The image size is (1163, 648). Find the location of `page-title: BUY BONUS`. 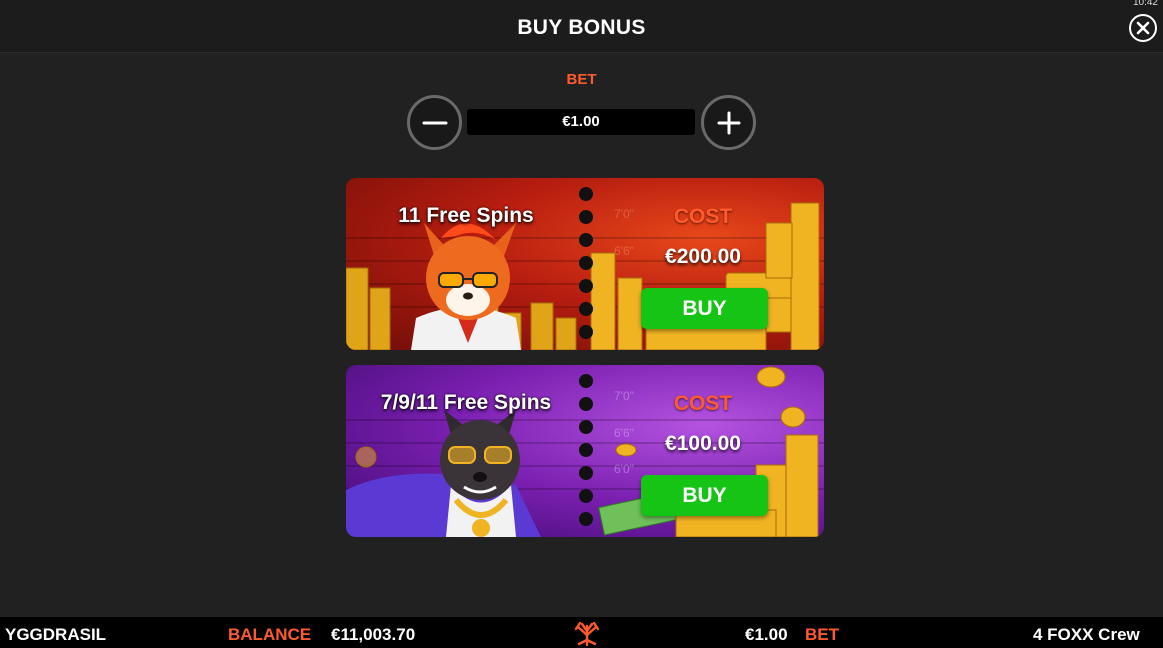

page-title: BUY BONUS is located at coordinates (581, 27).